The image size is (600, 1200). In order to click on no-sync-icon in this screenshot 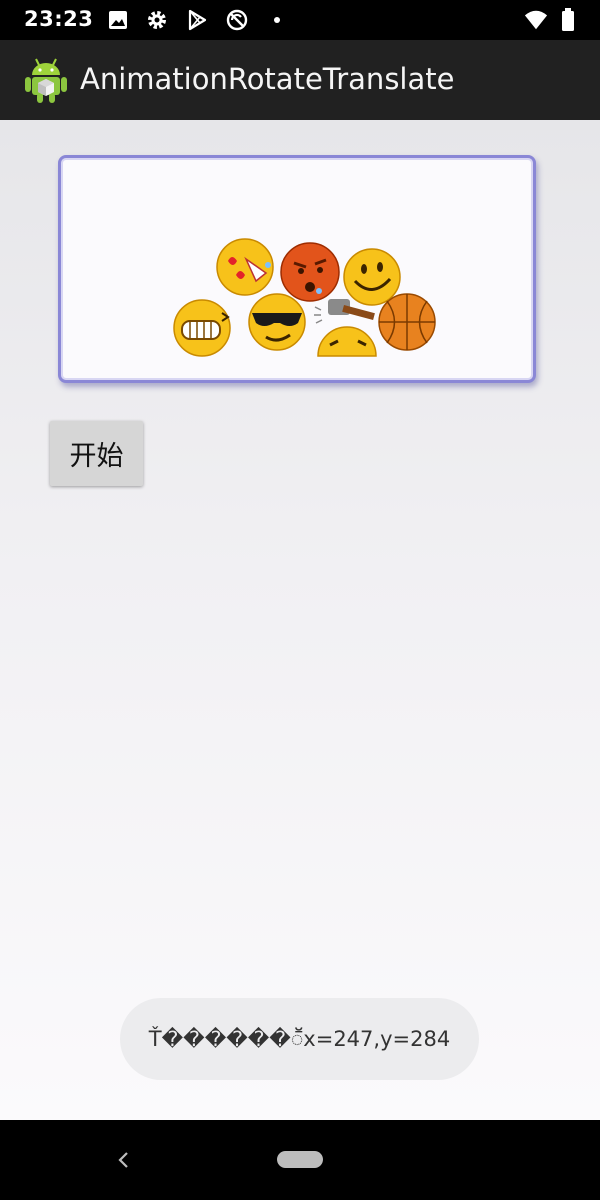, I will do `click(237, 20)`.